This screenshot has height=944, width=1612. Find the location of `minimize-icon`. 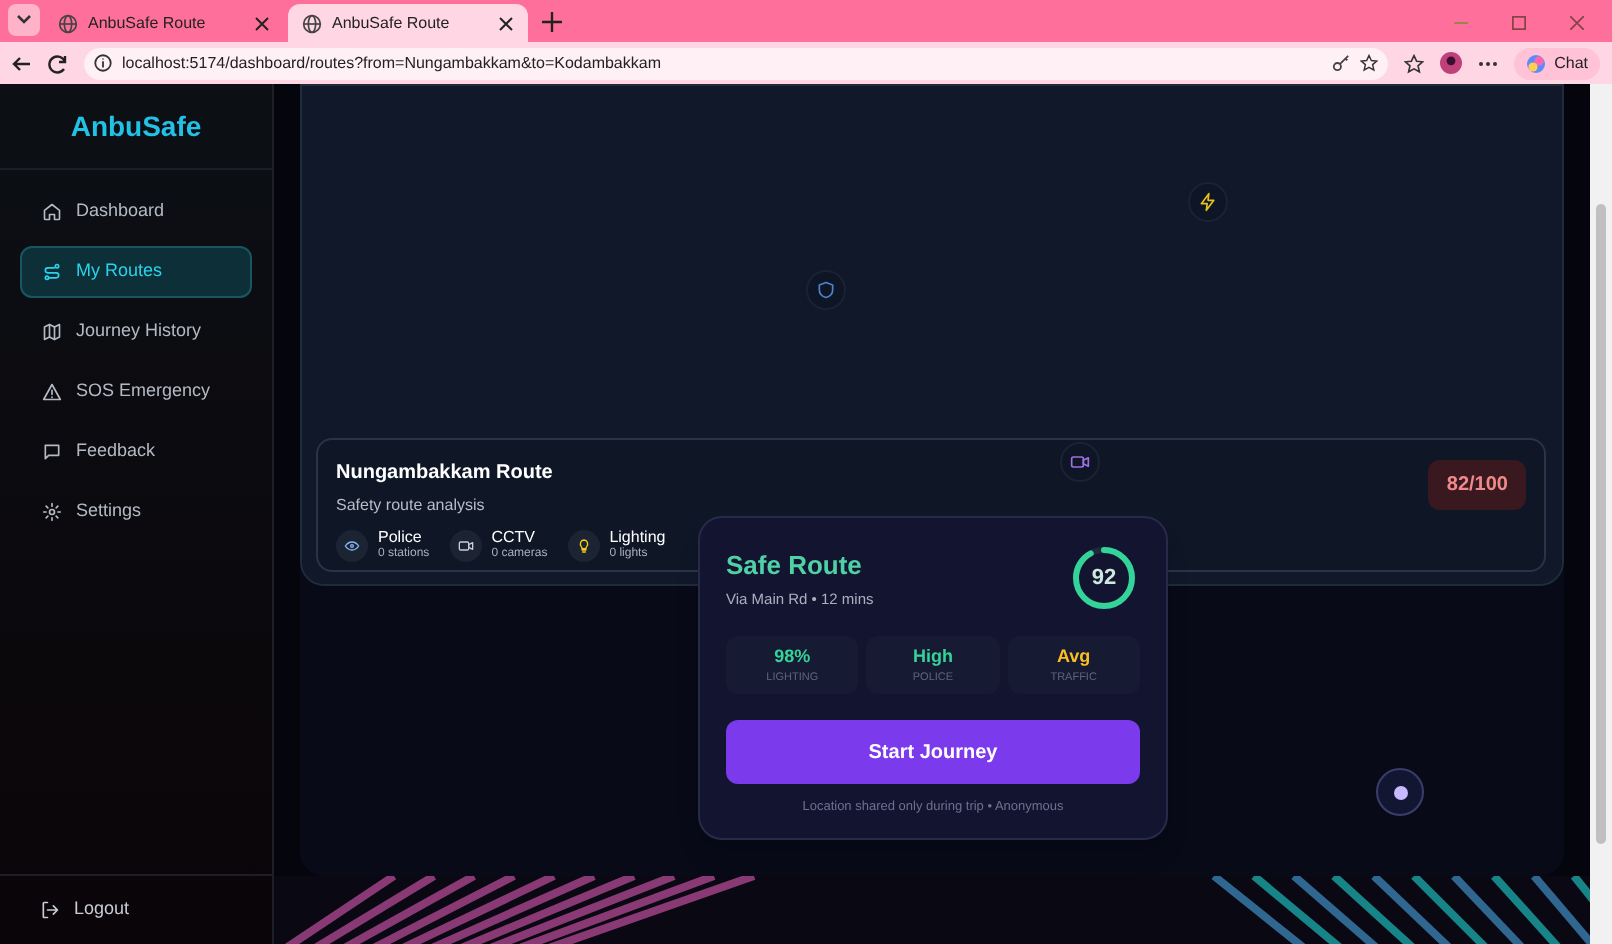

minimize-icon is located at coordinates (1461, 23).